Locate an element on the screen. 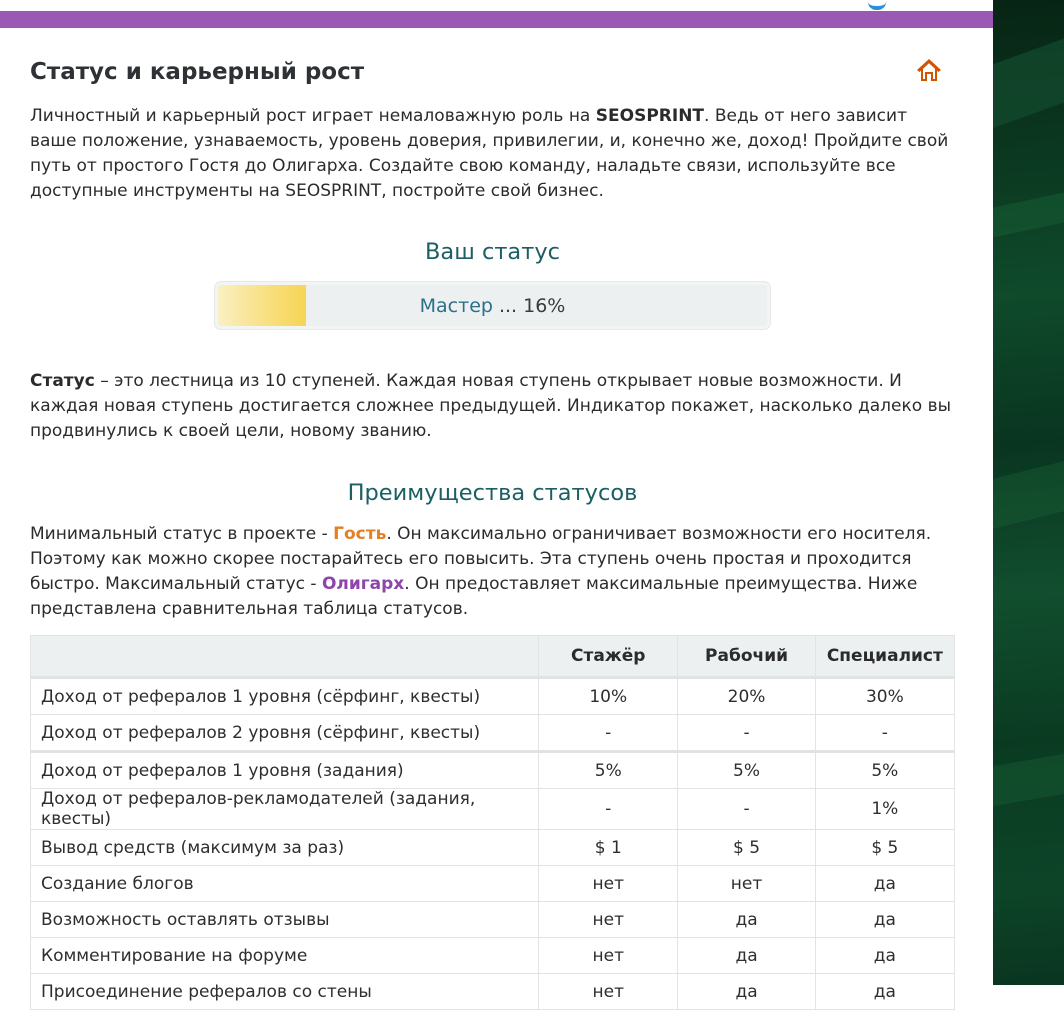 This screenshot has width=1064, height=1010. top-header-bar is located at coordinates (496, 14).